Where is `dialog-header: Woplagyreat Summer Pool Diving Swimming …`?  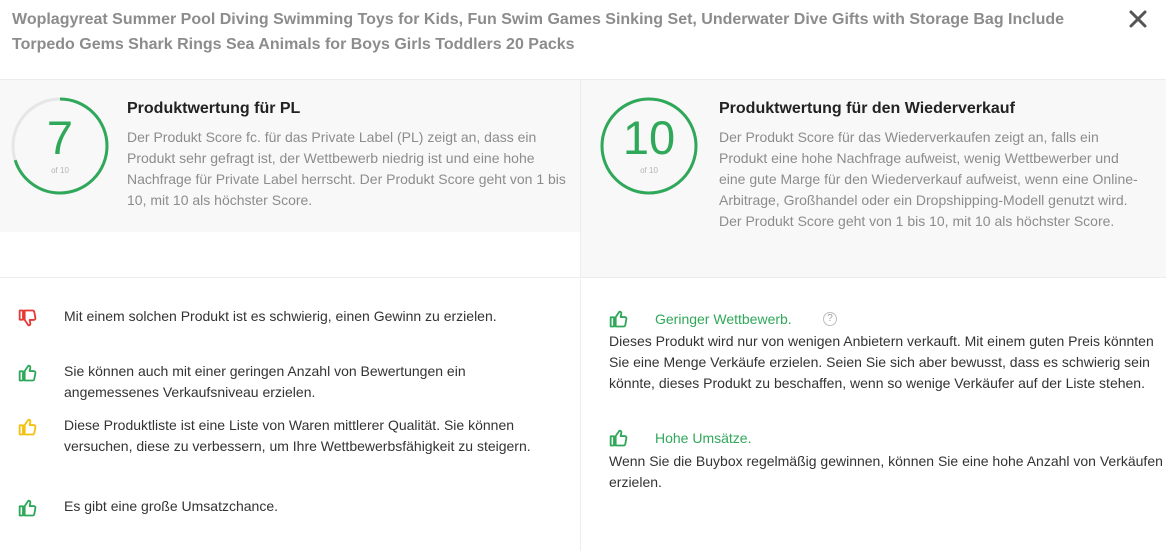
dialog-header: Woplagyreat Summer Pool Diving Swimming … is located at coordinates (583, 40).